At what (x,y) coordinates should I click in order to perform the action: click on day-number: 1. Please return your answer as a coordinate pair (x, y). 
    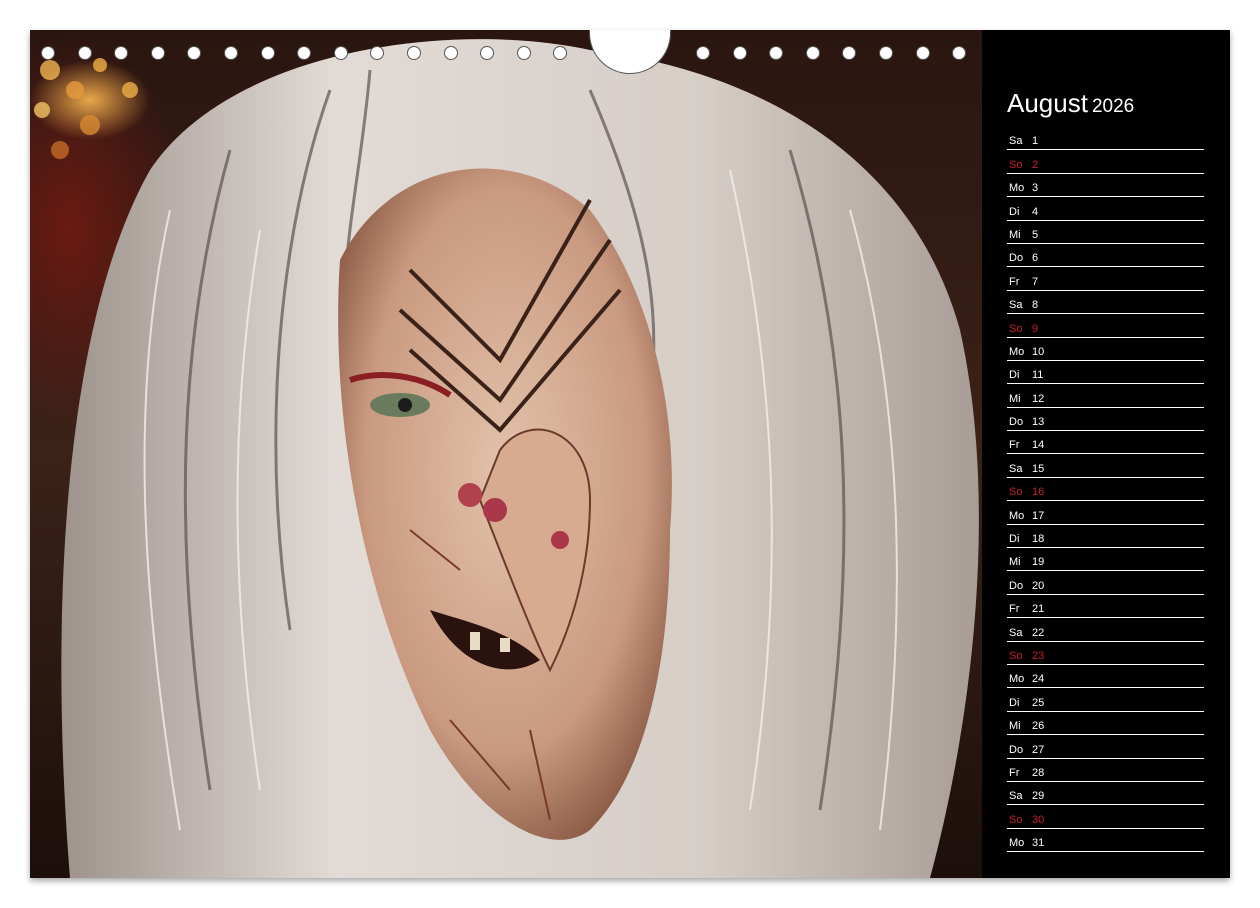
    Looking at the image, I should click on (1035, 141).